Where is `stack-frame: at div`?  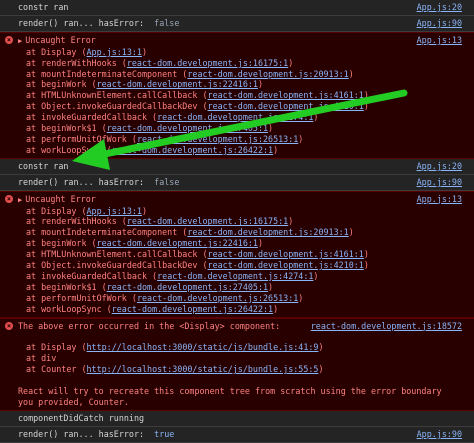
stack-frame: at div is located at coordinates (239, 358).